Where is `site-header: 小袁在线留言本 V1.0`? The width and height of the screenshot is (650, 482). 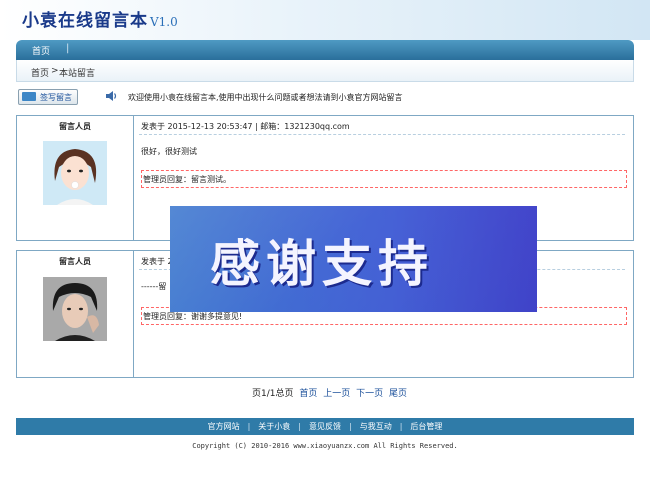 site-header: 小袁在线留言本 V1.0 is located at coordinates (325, 20).